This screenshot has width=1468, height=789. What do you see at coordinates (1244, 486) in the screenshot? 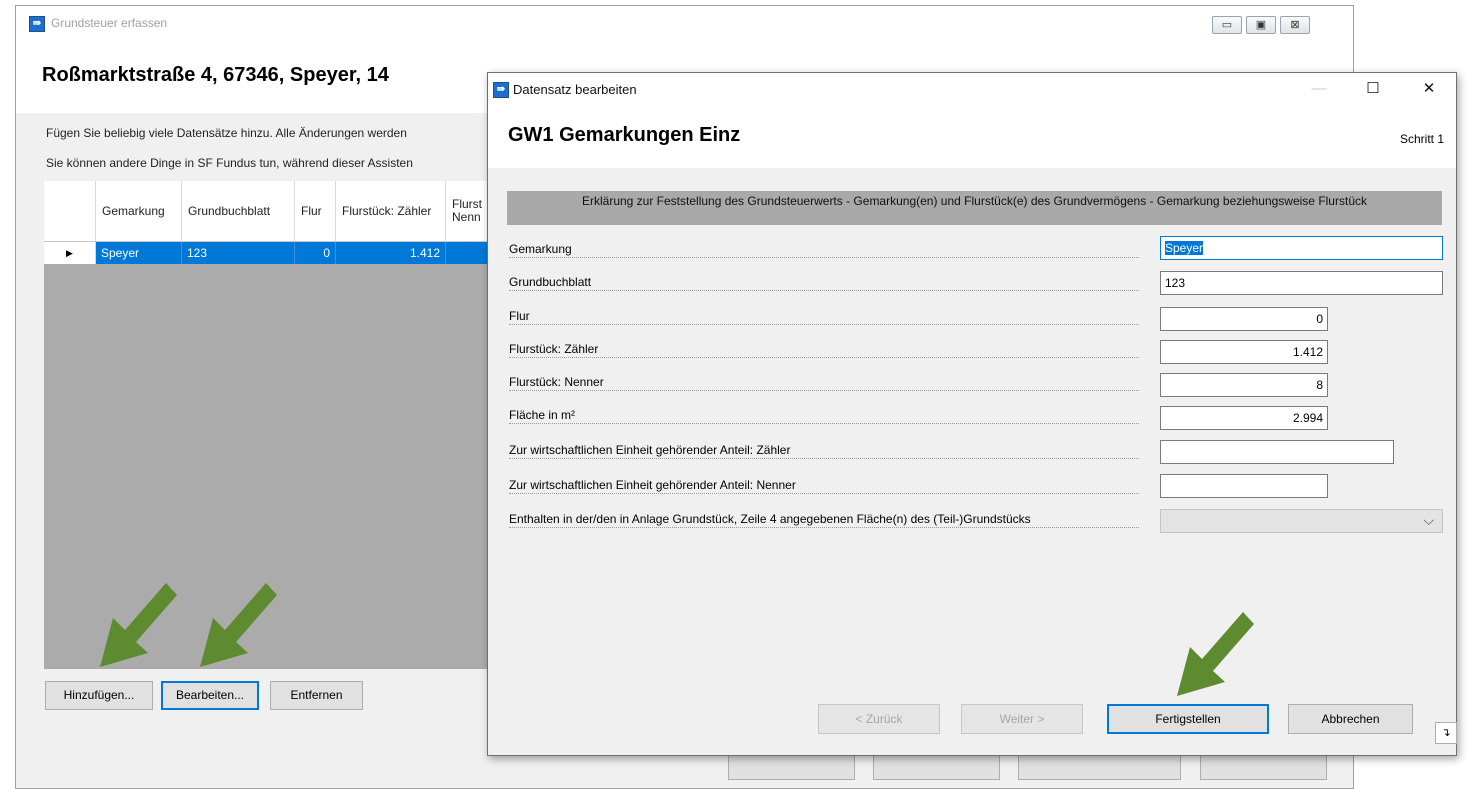
I see `anteil-nenner-field` at bounding box center [1244, 486].